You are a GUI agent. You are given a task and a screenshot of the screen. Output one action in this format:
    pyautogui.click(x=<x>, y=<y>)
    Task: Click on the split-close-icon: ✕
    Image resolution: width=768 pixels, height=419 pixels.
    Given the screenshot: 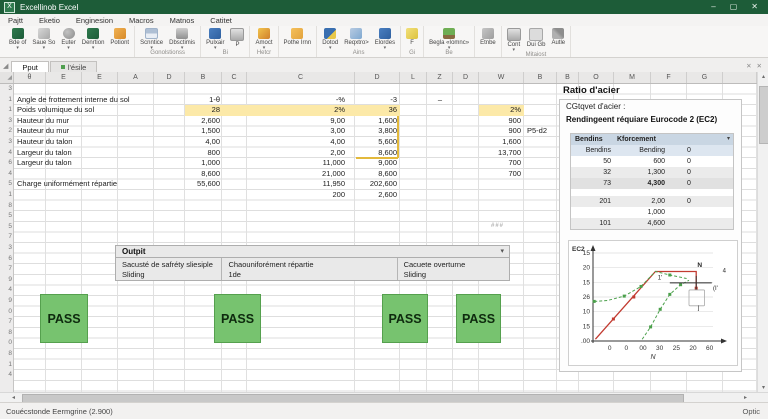 What is the action you would take?
    pyautogui.click(x=748, y=66)
    